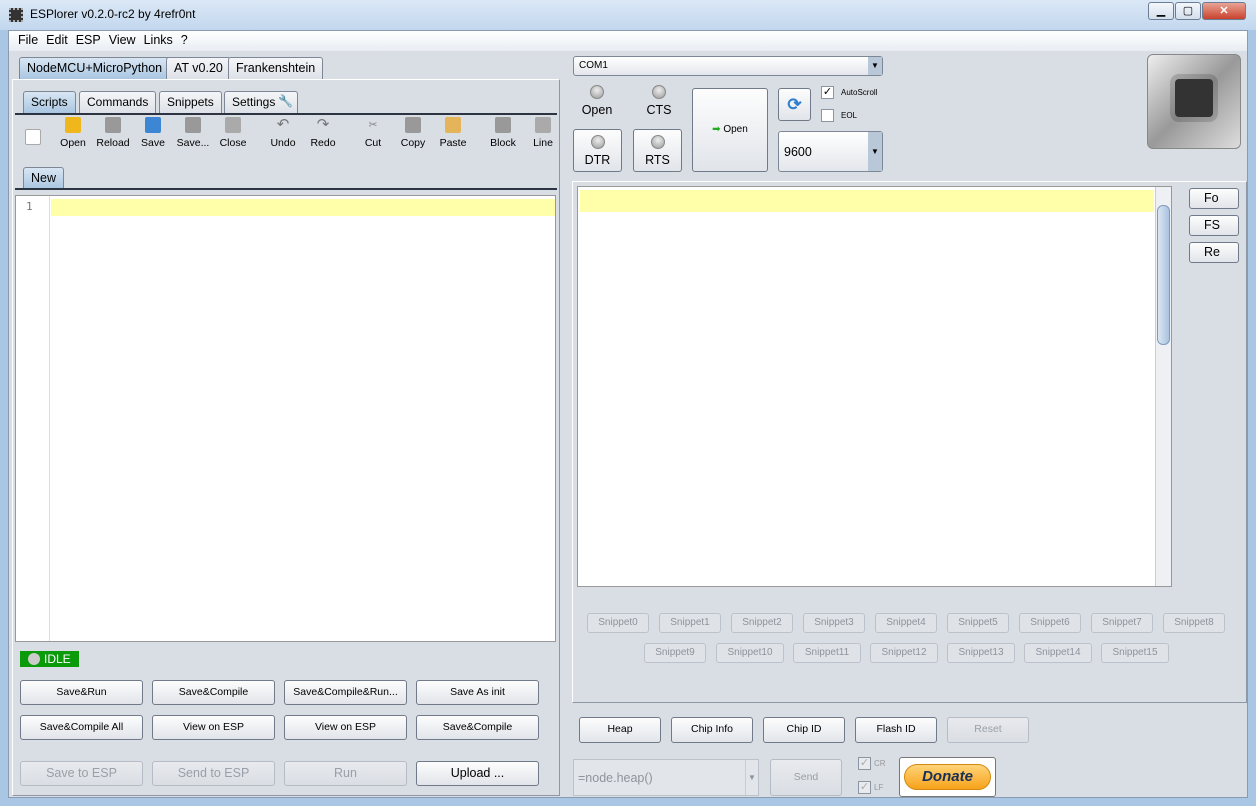 Image resolution: width=1256 pixels, height=806 pixels. I want to click on copy-label: Copy, so click(413, 143).